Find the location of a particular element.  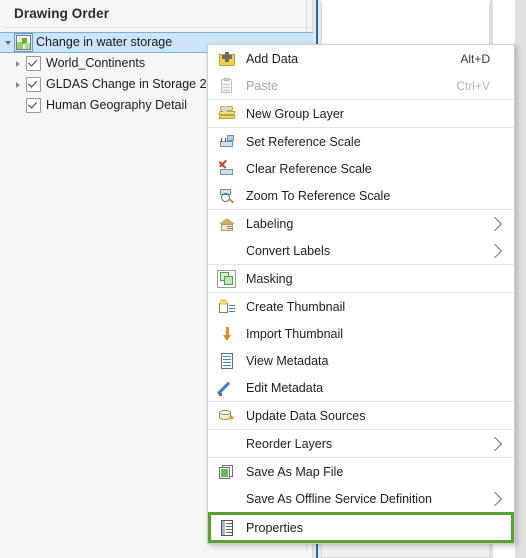

menu-item-update-data-sources: ✦ Update Data Sources is located at coordinates (361, 415).